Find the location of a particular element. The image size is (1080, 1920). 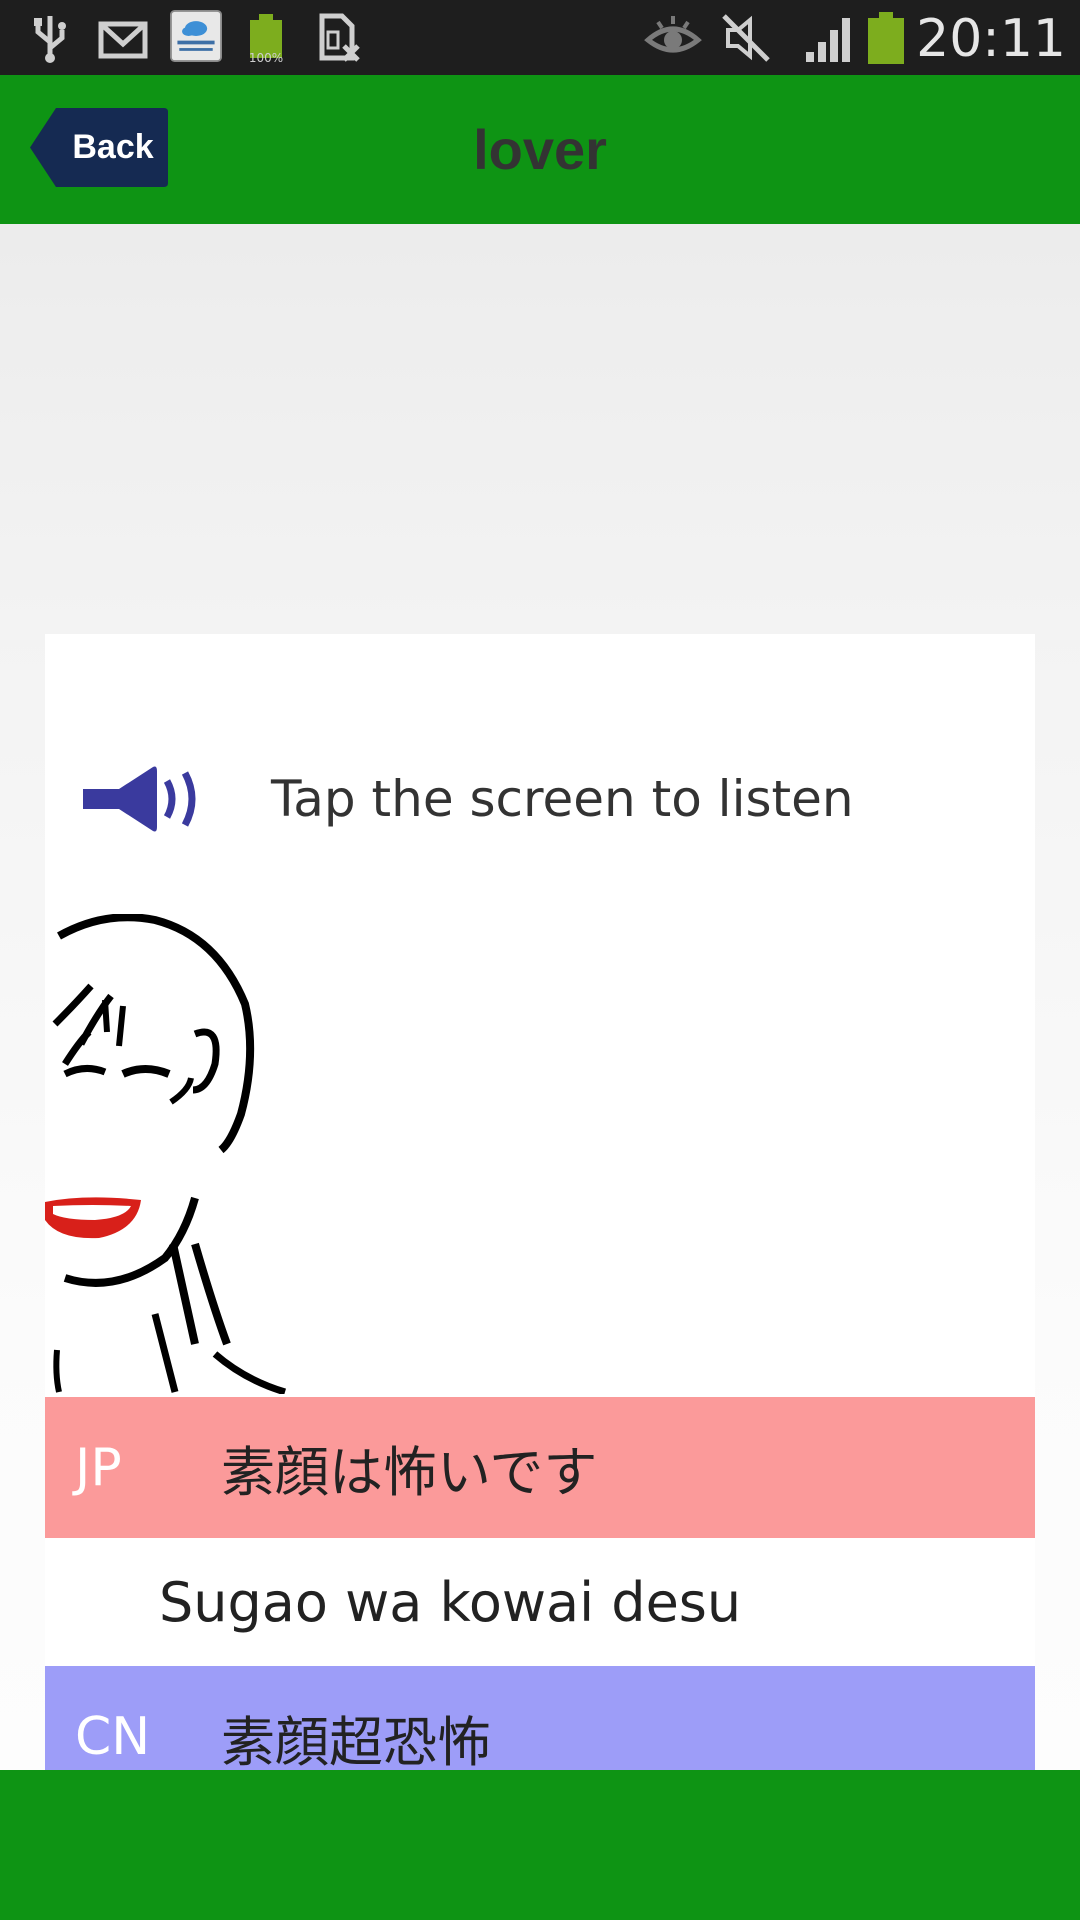

japanese-text: 素顔は怖いです is located at coordinates (409, 1472).